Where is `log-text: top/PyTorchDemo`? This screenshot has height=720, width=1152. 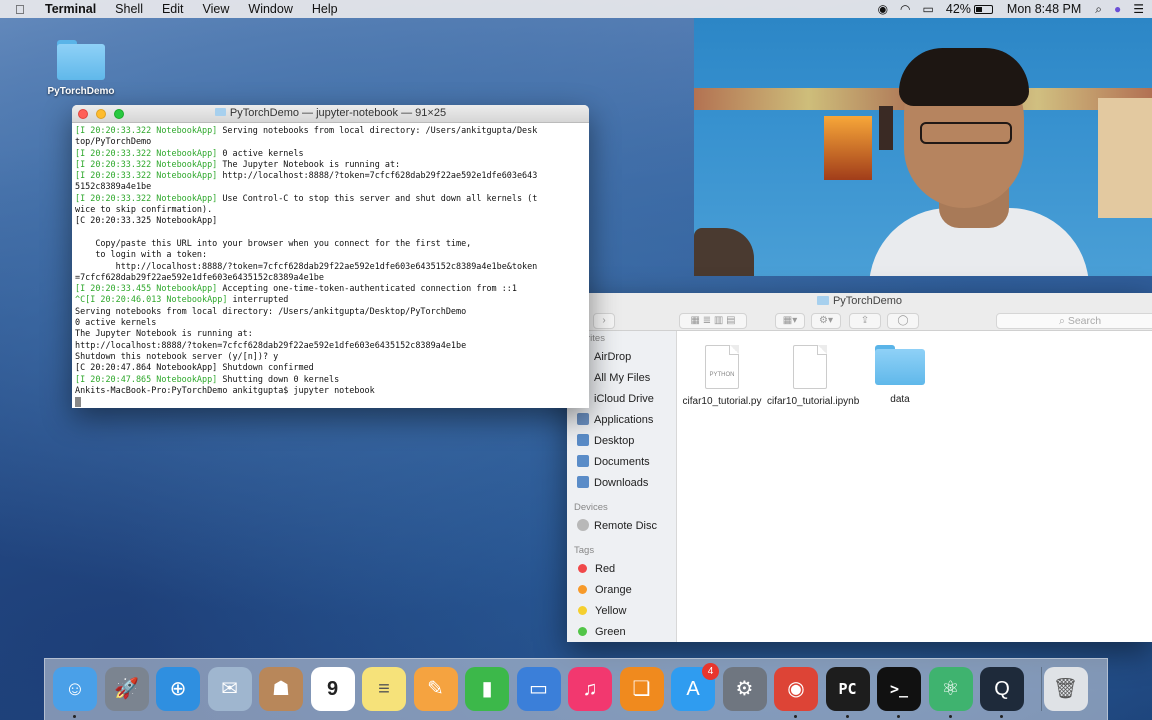 log-text: top/PyTorchDemo is located at coordinates (113, 141).